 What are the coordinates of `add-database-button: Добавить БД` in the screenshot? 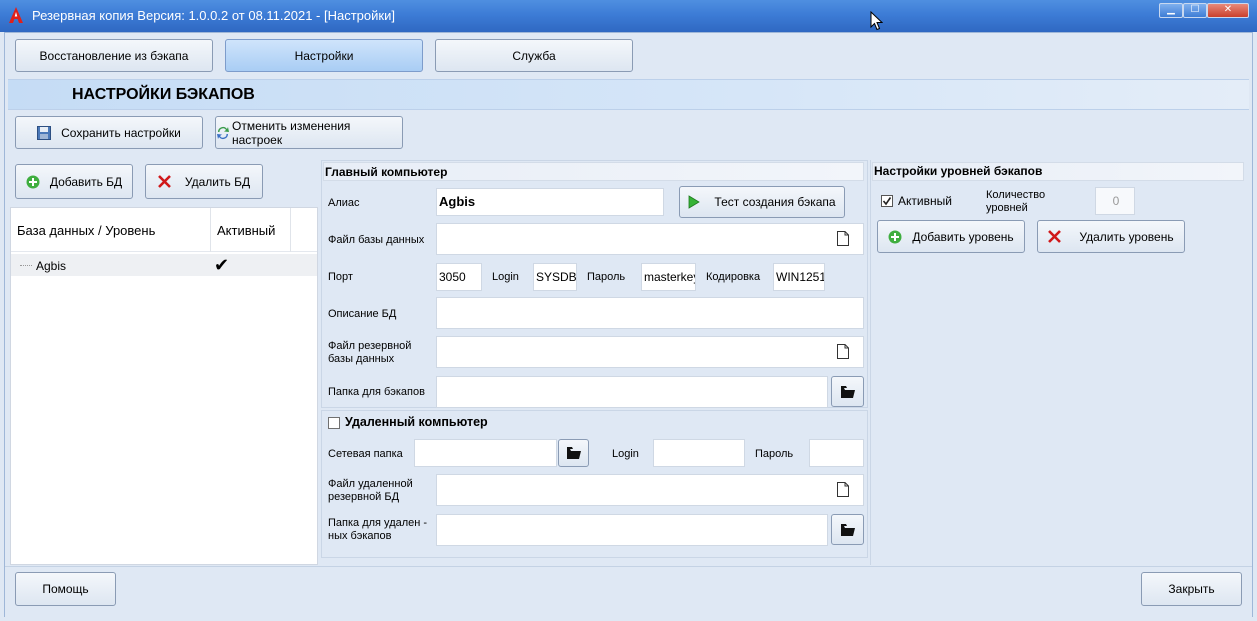 It's located at (74, 181).